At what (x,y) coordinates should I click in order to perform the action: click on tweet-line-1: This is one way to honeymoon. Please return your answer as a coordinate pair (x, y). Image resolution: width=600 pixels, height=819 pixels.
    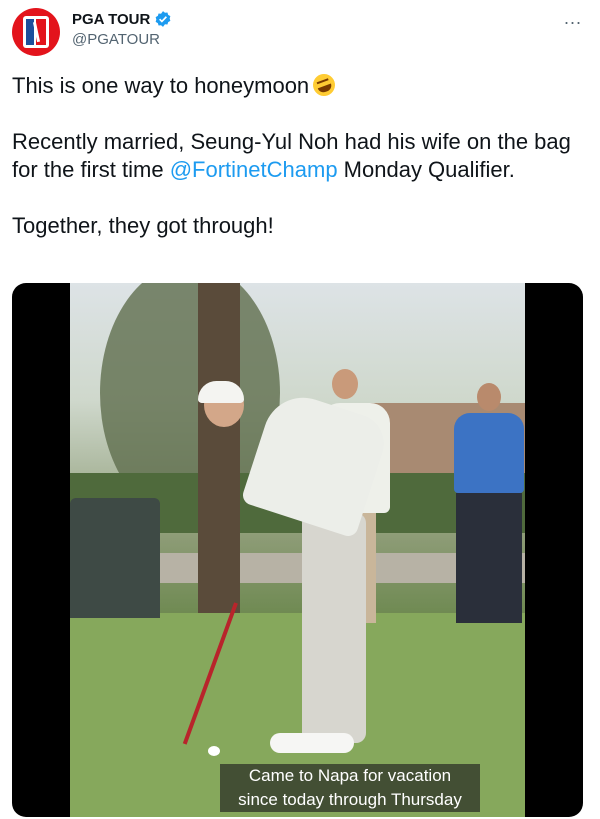
    Looking at the image, I should click on (297, 85).